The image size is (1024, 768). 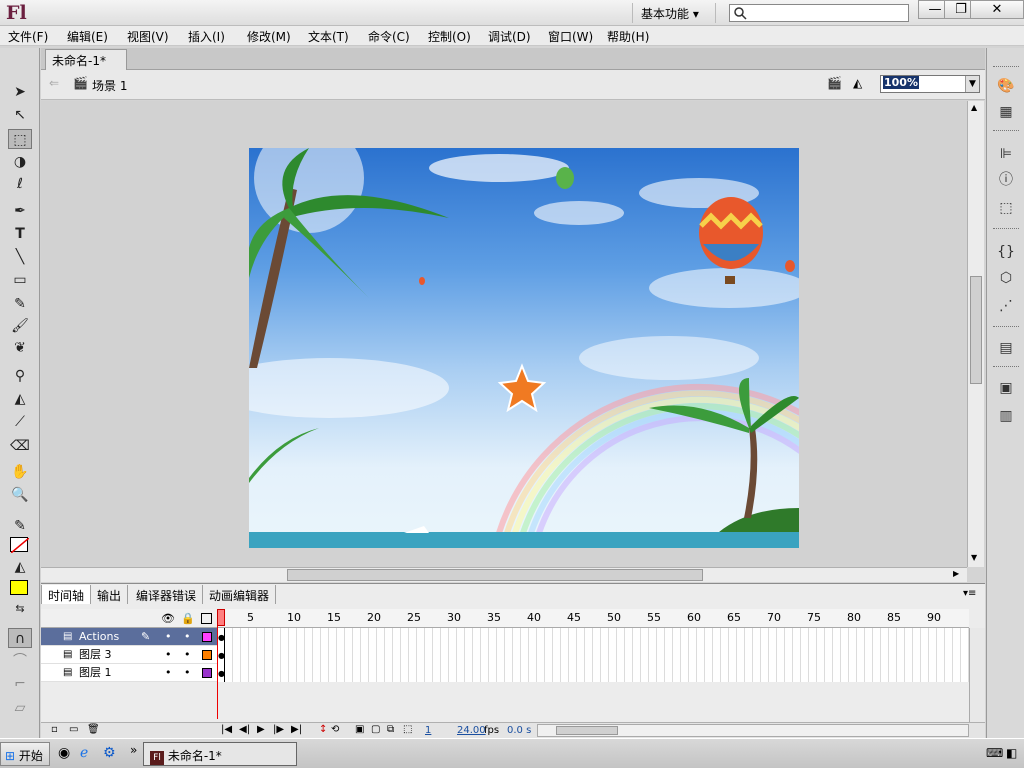 I want to click on scroll-down-icon: ▼, so click(x=974, y=557).